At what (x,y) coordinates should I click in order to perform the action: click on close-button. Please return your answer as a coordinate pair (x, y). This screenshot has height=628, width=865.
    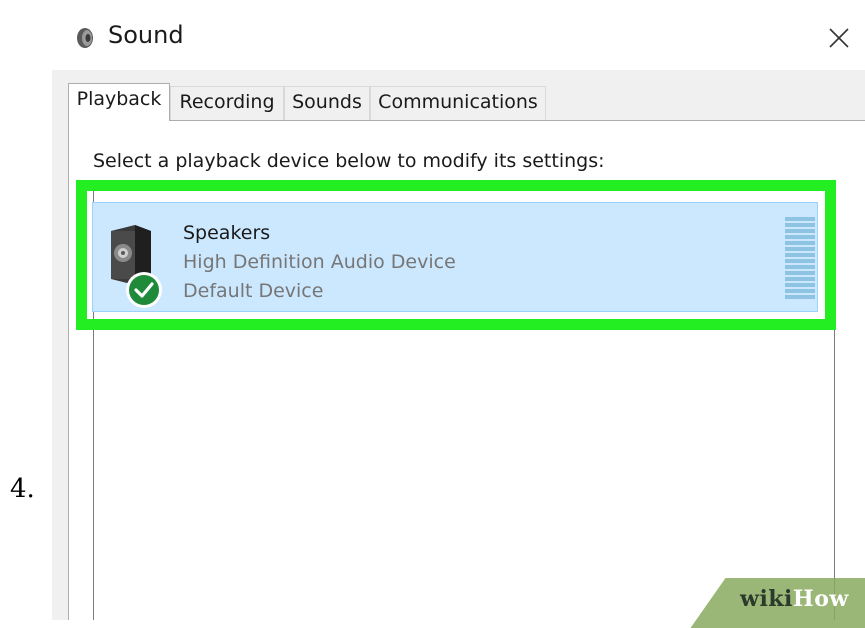
    Looking at the image, I should click on (839, 38).